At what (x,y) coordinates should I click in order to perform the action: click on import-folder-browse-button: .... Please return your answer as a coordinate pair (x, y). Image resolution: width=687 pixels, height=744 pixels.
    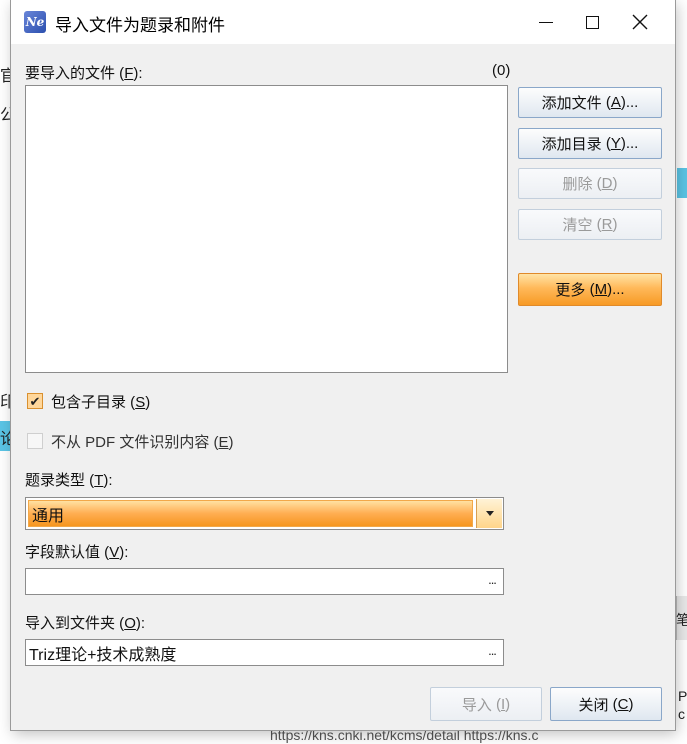
    Looking at the image, I should click on (492, 652).